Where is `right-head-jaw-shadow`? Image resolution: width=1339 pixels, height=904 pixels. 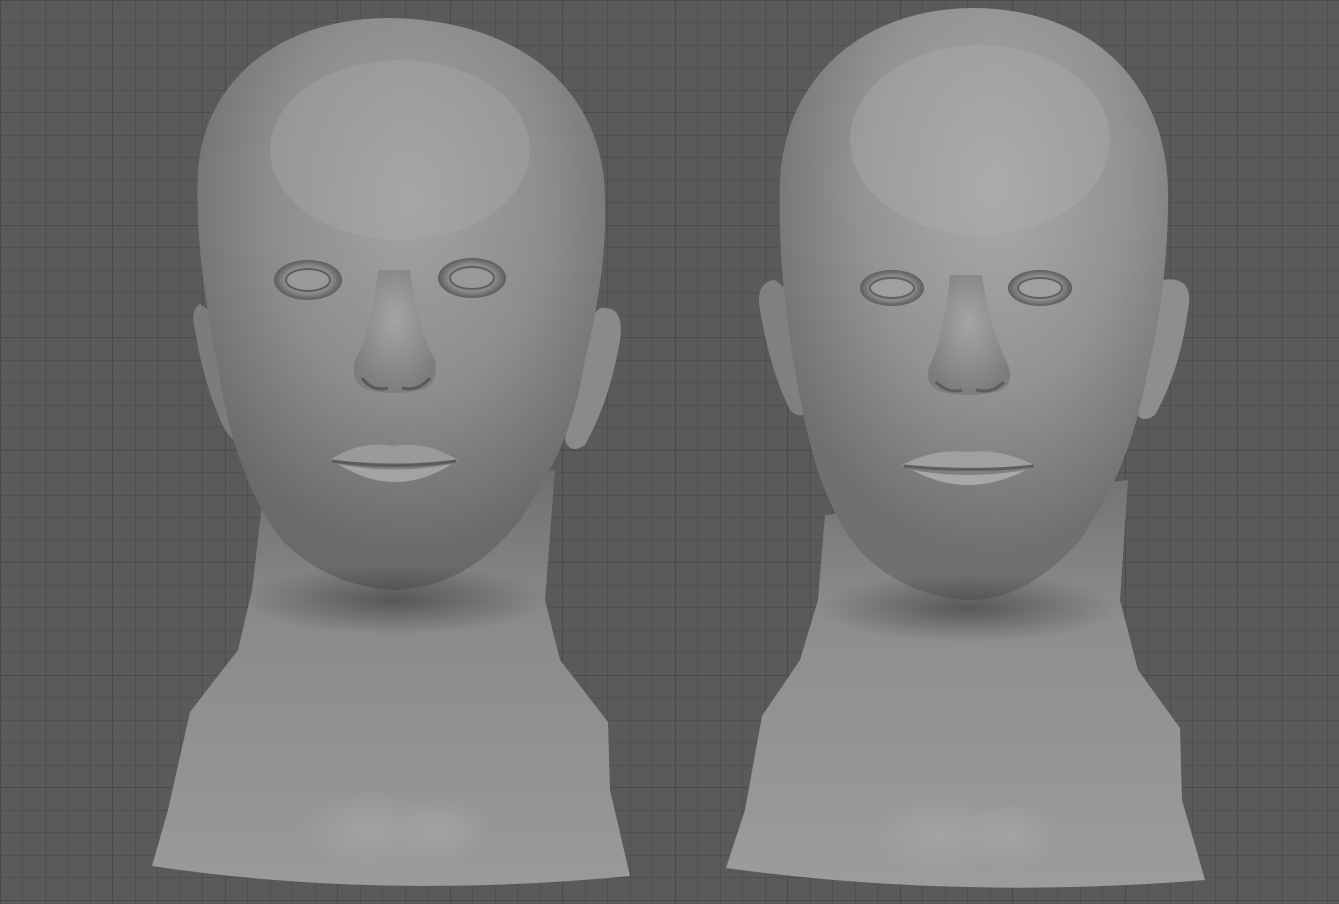 right-head-jaw-shadow is located at coordinates (968, 608).